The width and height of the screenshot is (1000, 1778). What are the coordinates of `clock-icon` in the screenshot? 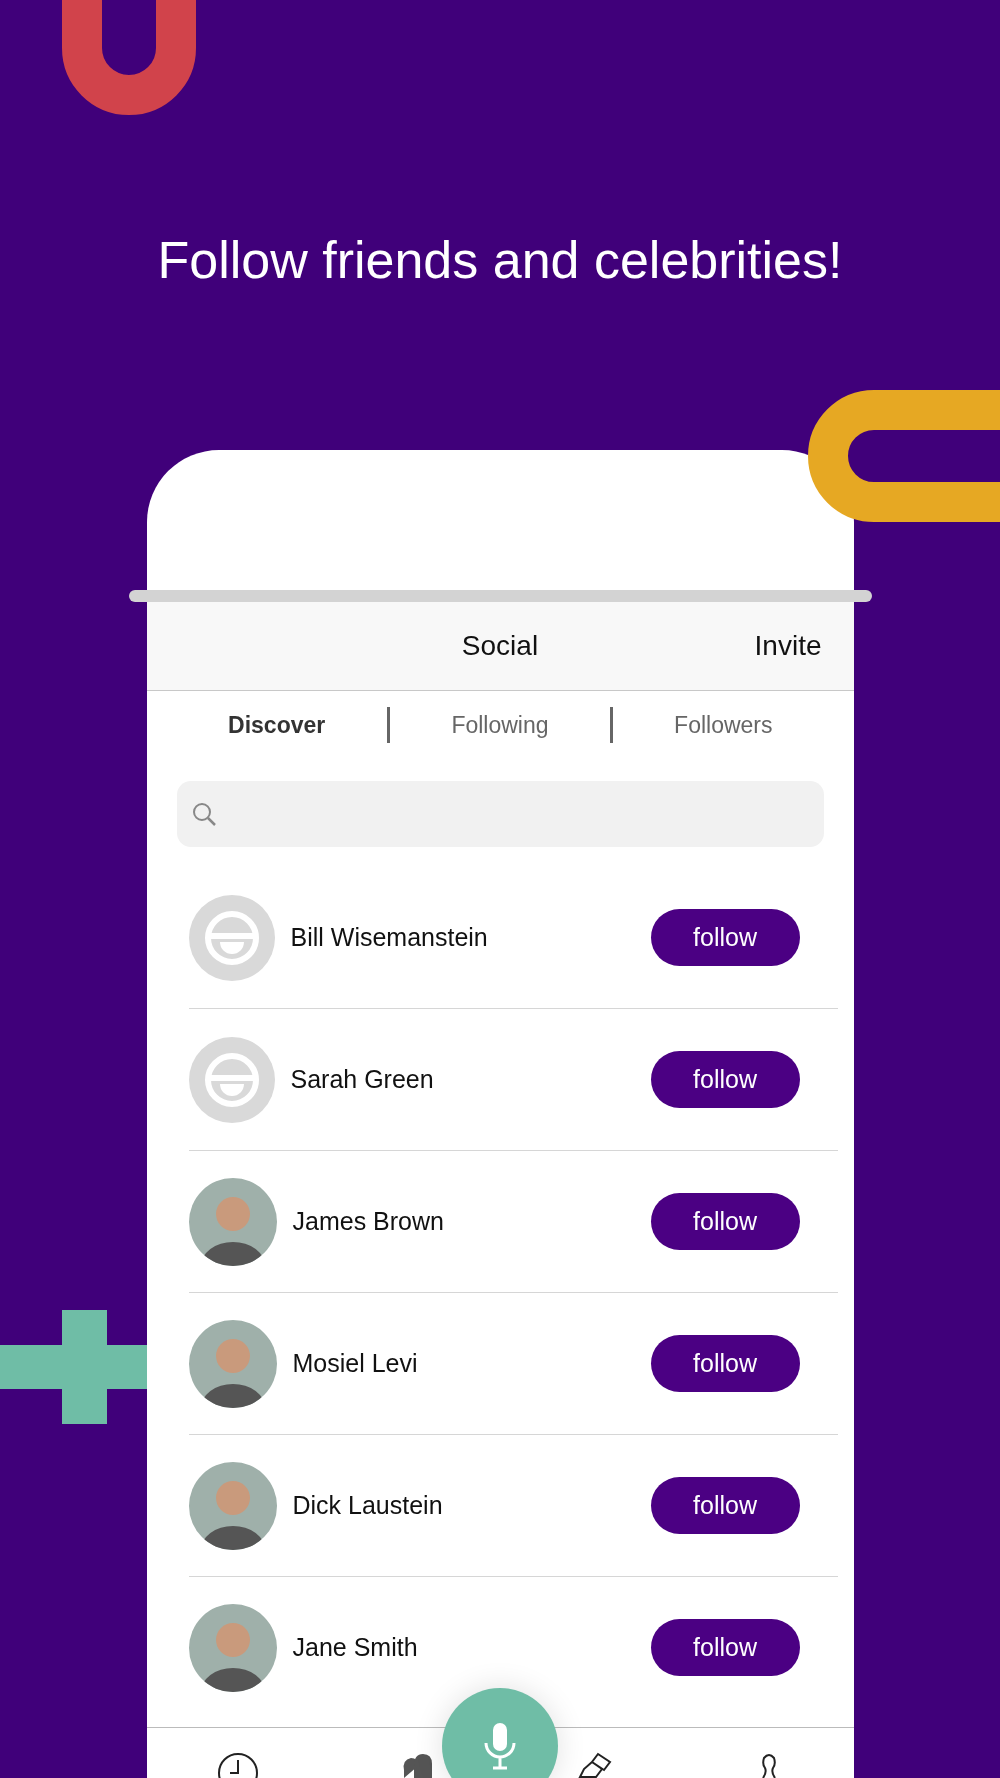 It's located at (237, 1765).